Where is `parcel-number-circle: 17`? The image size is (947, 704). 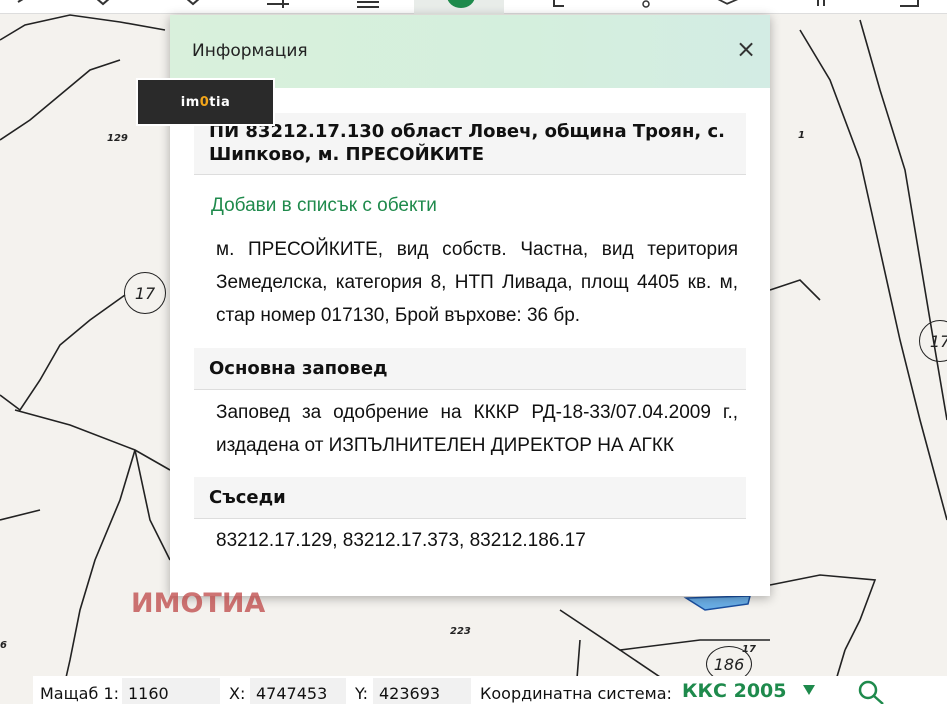
parcel-number-circle: 17 is located at coordinates (145, 293).